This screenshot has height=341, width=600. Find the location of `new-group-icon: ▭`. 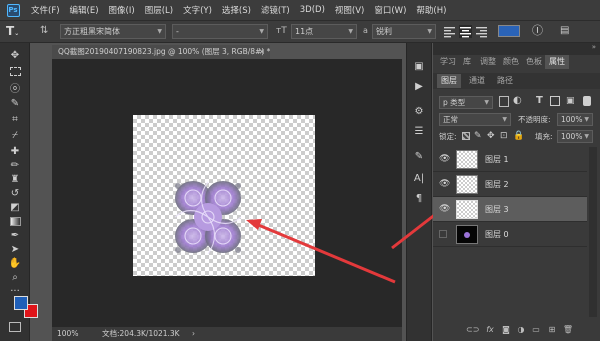

new-group-icon: ▭ is located at coordinates (536, 330).